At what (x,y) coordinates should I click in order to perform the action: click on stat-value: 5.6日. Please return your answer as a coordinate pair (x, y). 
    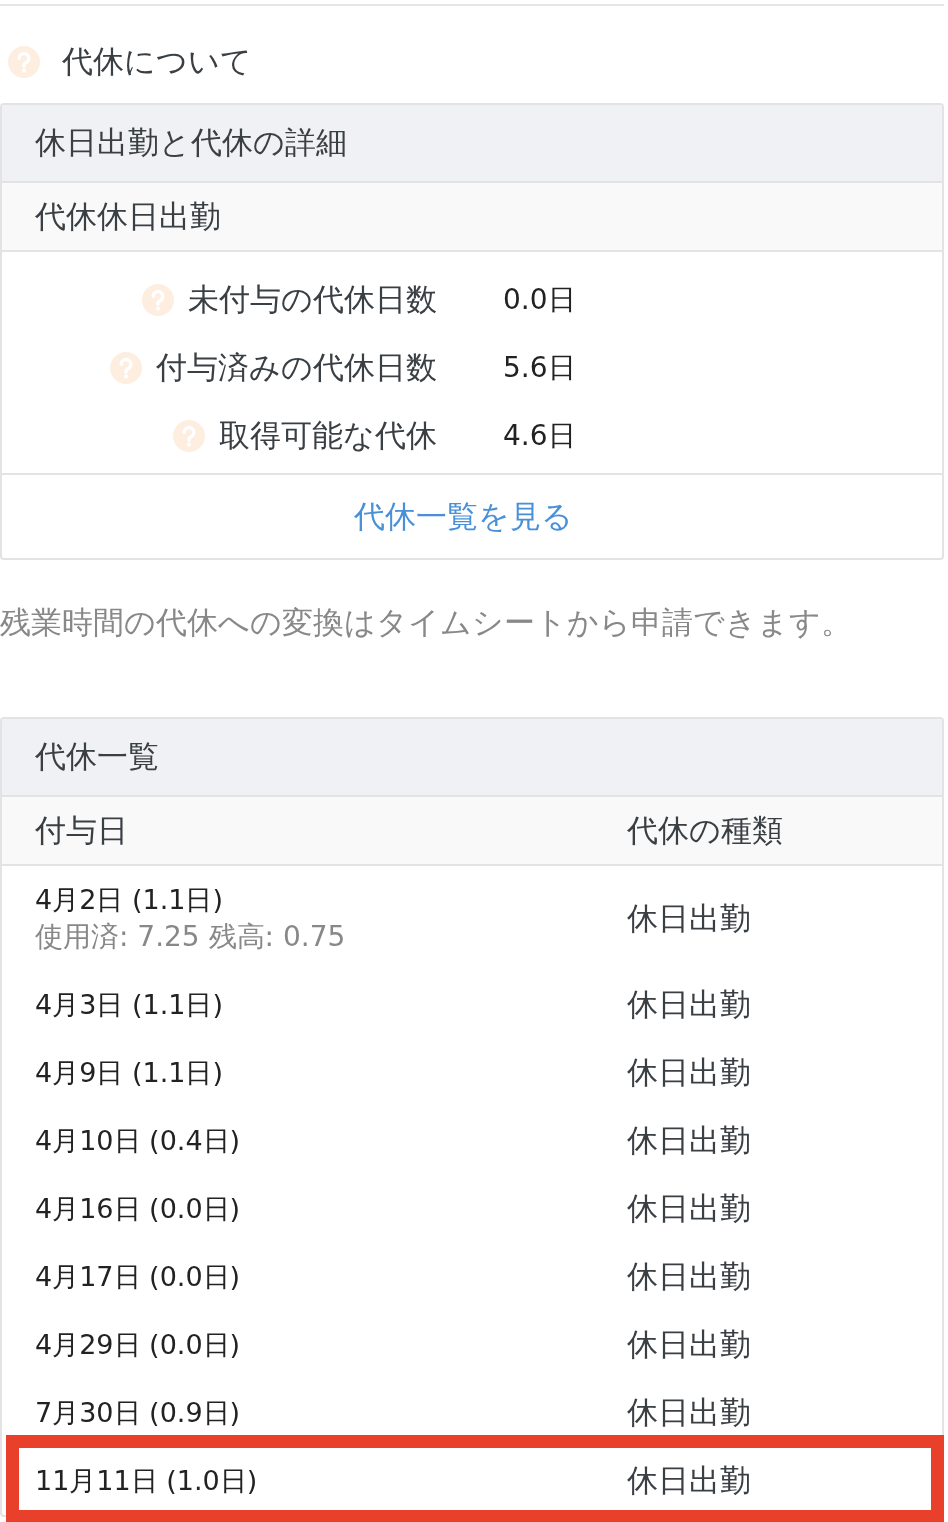
    Looking at the image, I should click on (539, 368).